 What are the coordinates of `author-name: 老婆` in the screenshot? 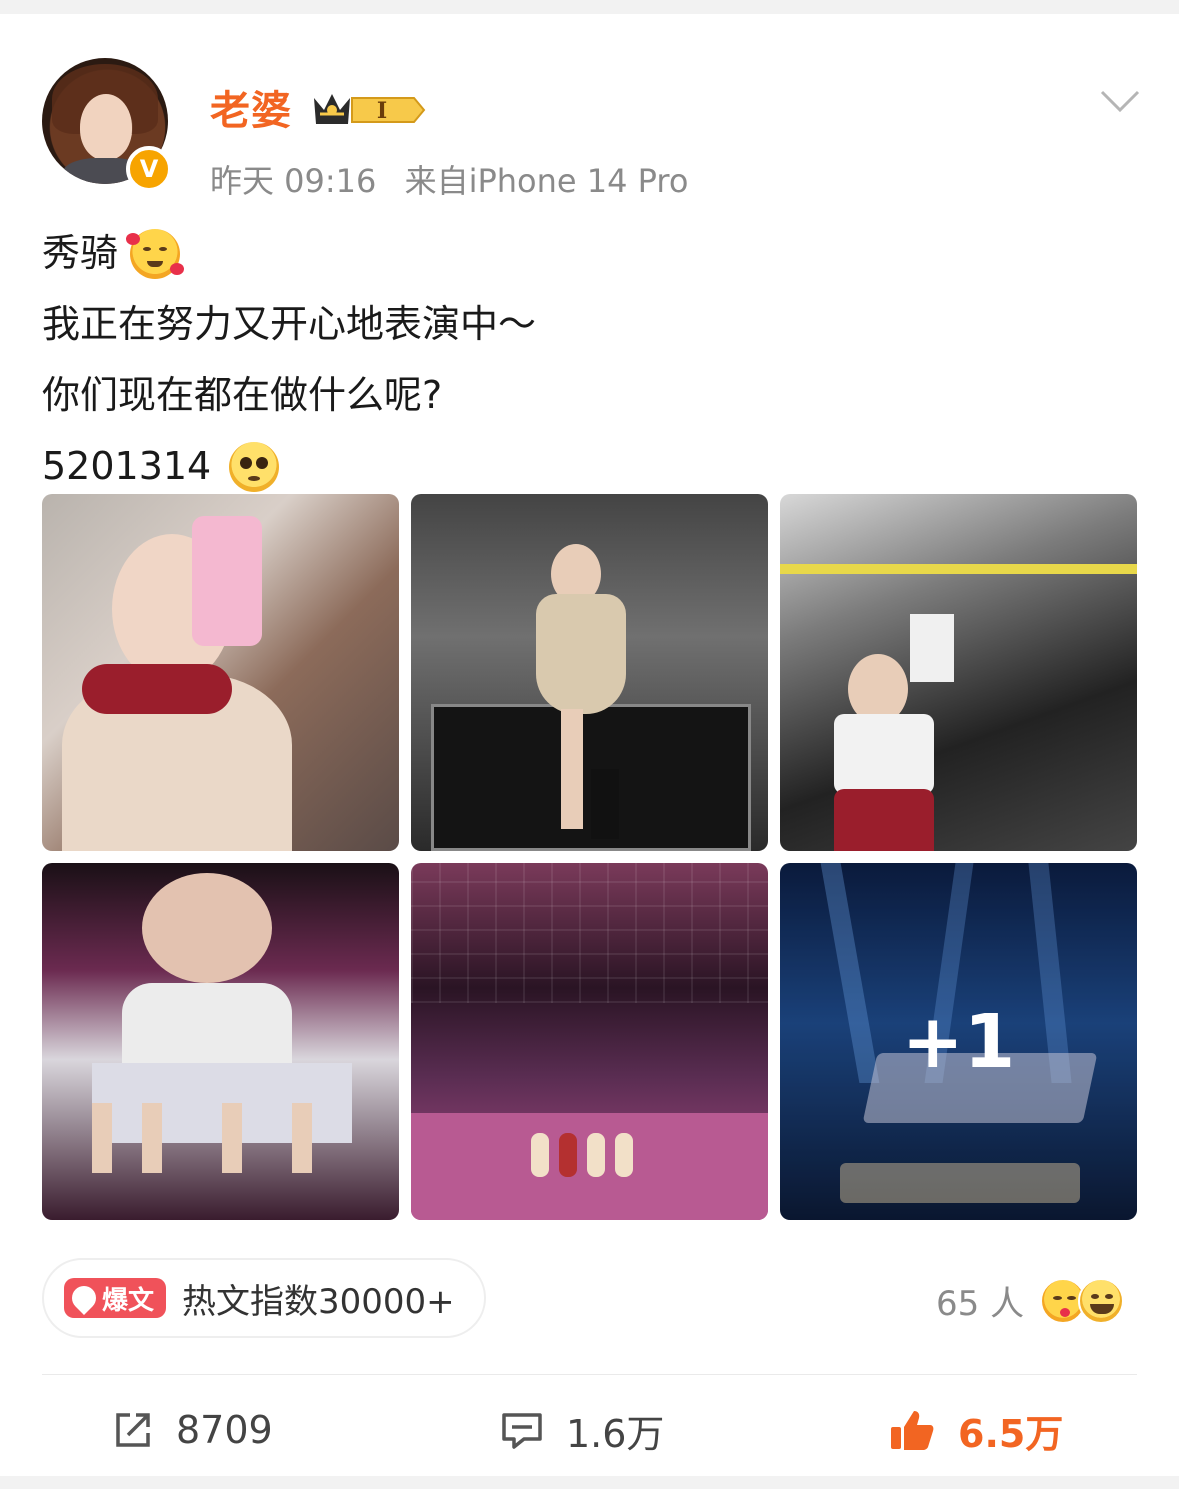 It's located at (251, 107).